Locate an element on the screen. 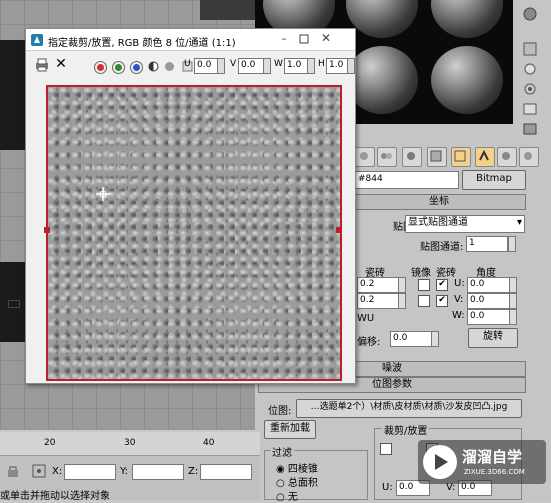  sample-type-icon is located at coordinates (530, 14).